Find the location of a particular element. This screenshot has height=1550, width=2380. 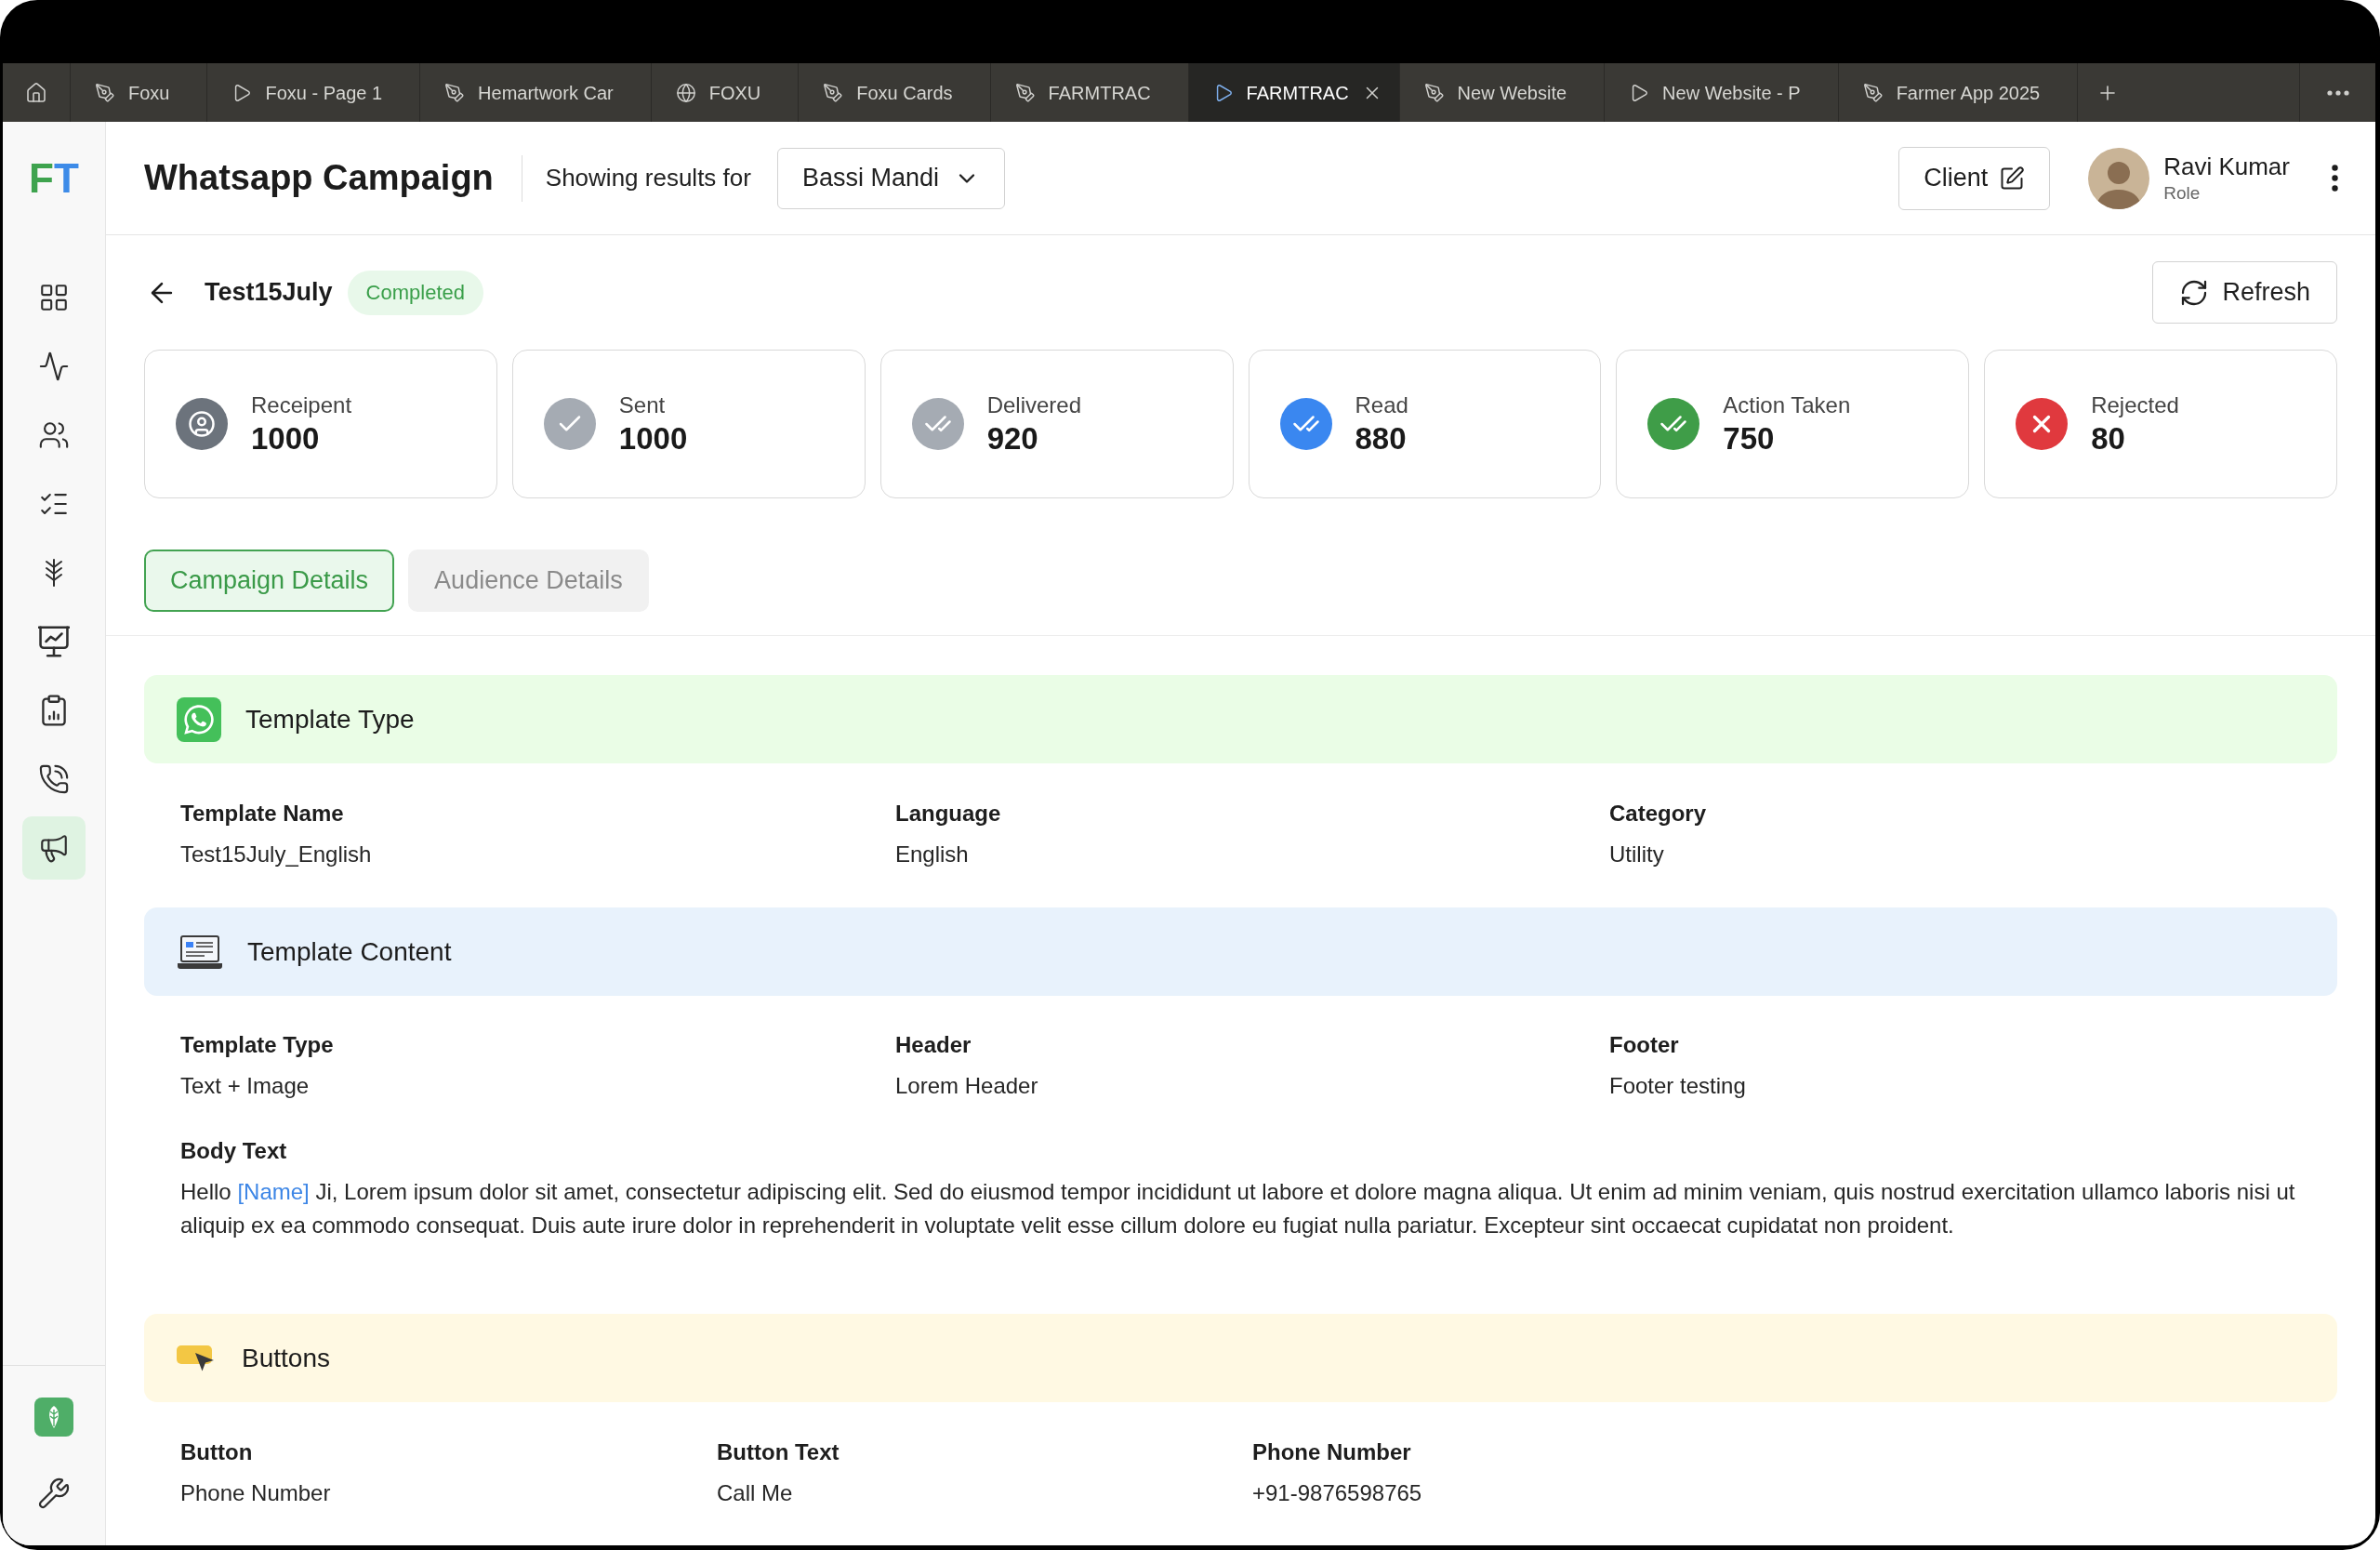

field-label: Category is located at coordinates (1658, 814).